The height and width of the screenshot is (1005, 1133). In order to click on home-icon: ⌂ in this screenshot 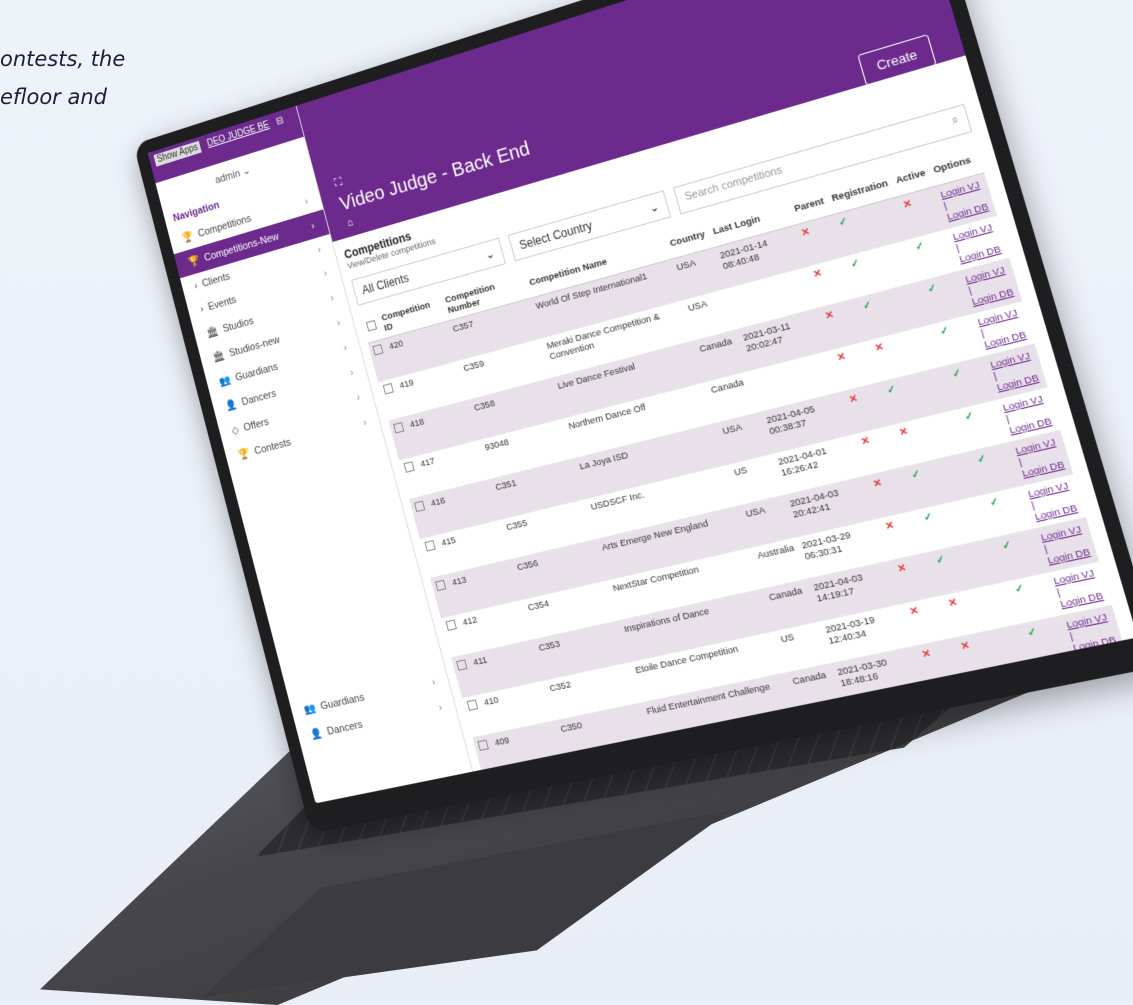, I will do `click(350, 223)`.